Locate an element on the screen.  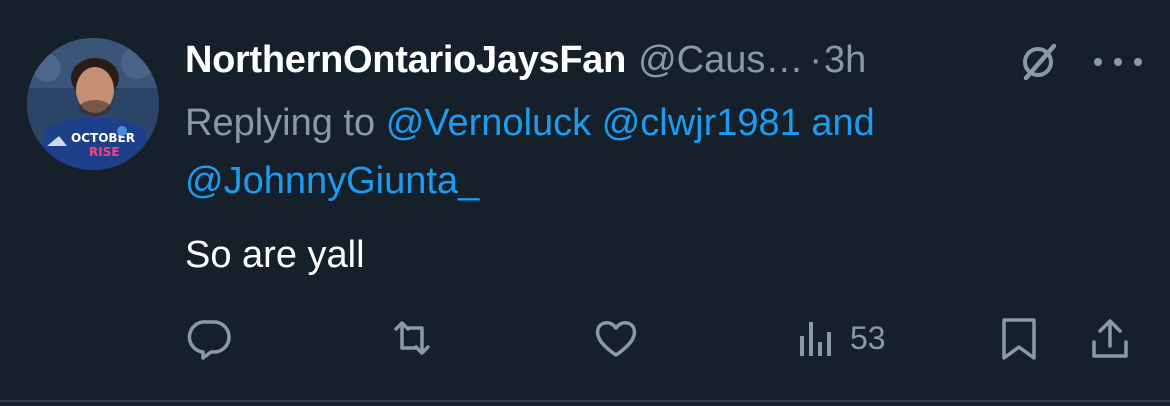
like-button is located at coordinates (616, 338).